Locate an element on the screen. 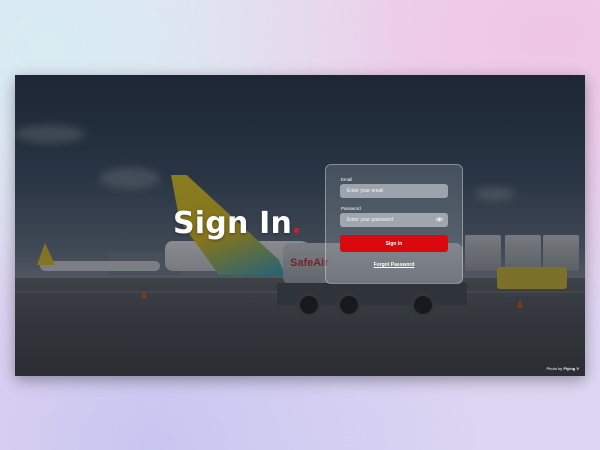 This screenshot has height=450, width=600. photo-credit-prefix: Photo by is located at coordinates (554, 368).